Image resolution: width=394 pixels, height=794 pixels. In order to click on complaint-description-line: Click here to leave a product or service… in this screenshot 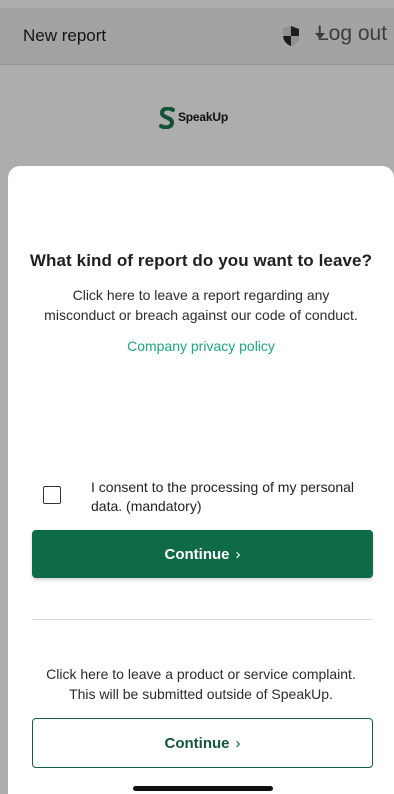, I will do `click(201, 674)`.